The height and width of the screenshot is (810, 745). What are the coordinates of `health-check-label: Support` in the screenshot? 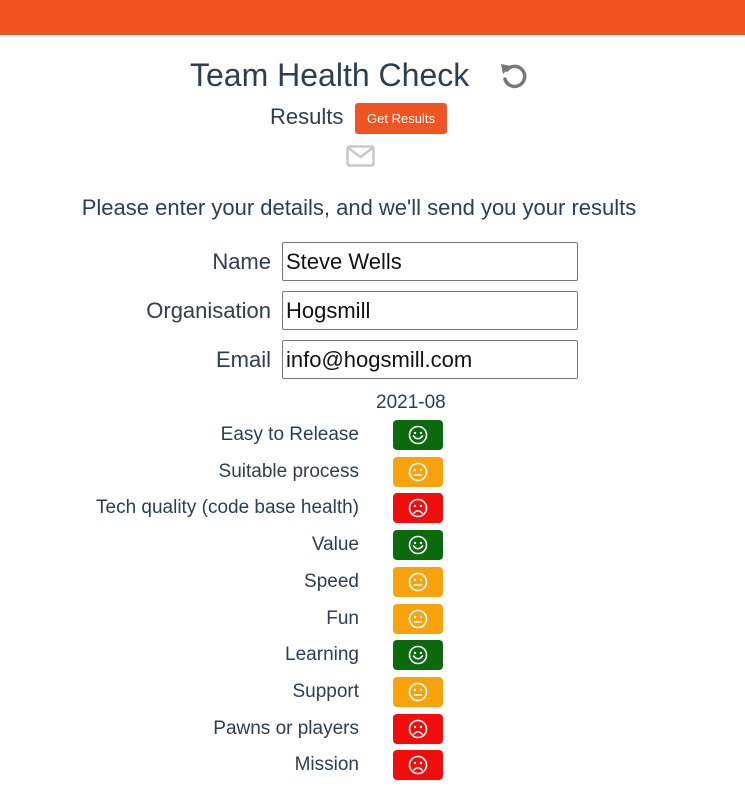 It's located at (325, 691).